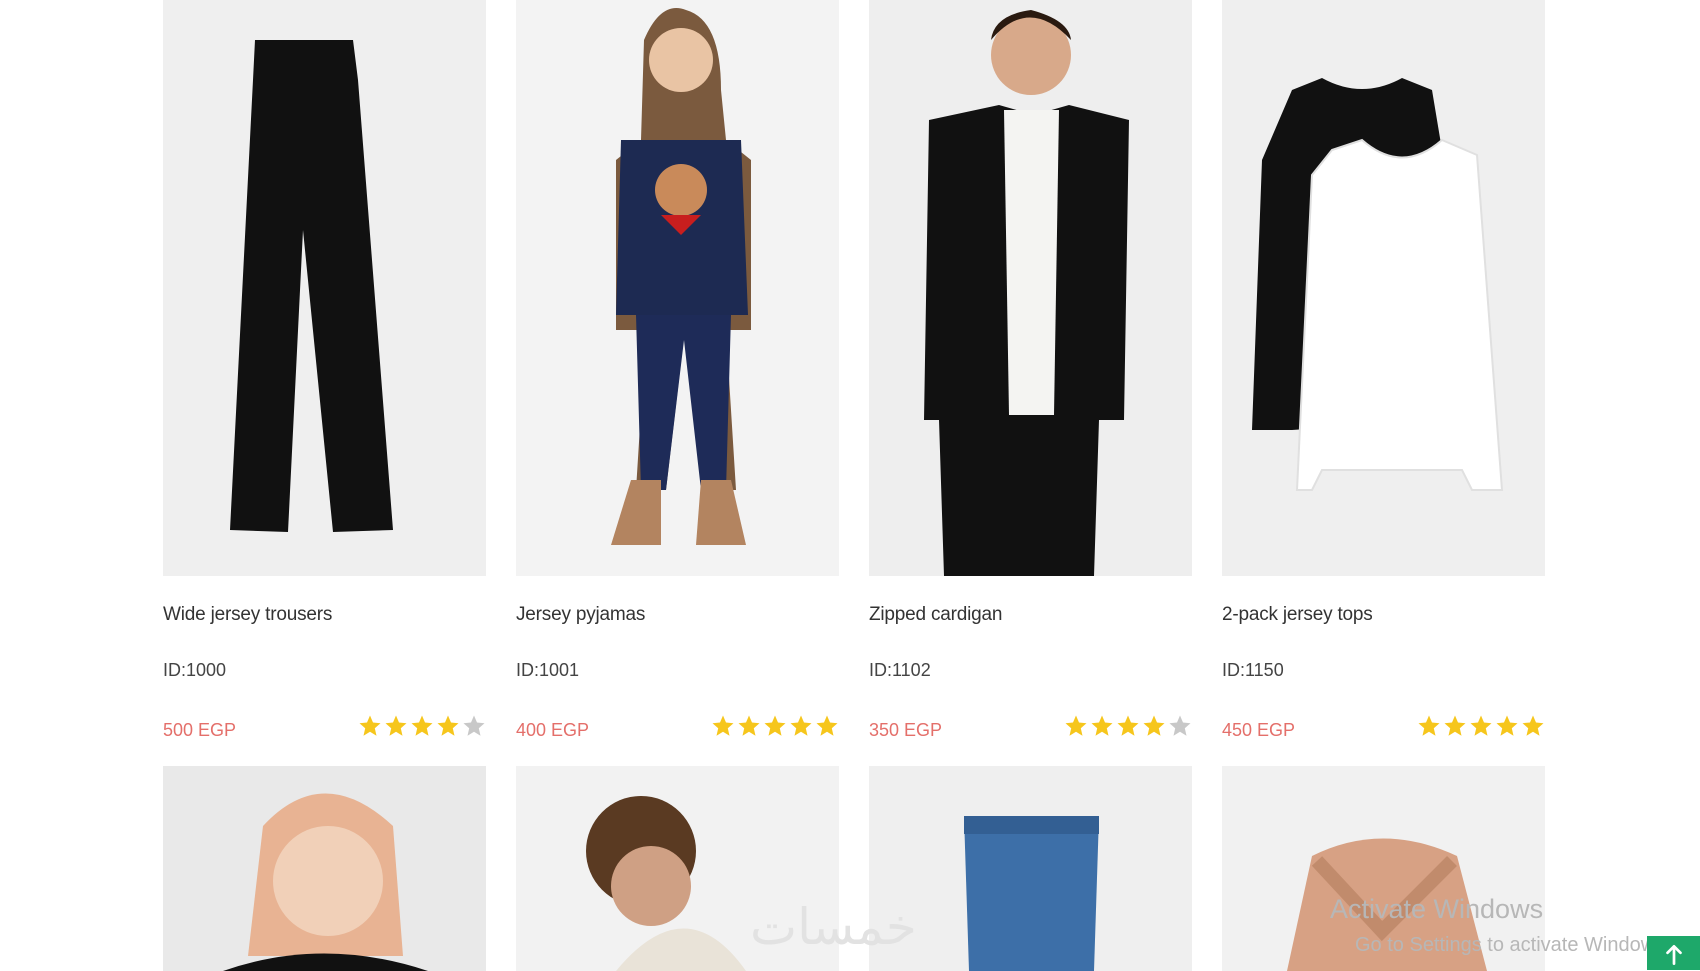  What do you see at coordinates (1437, 909) in the screenshot?
I see `activation-title: Activate Windows` at bounding box center [1437, 909].